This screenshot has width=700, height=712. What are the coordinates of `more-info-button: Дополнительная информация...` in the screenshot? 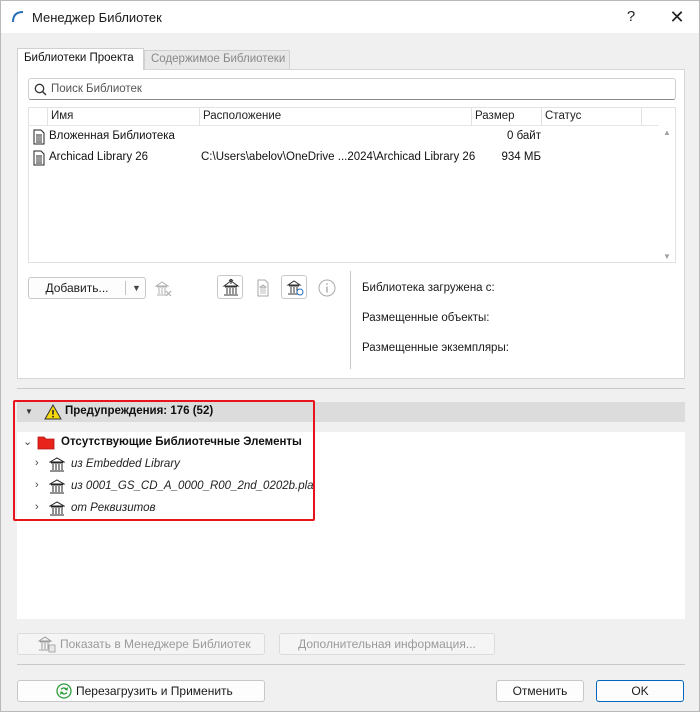 It's located at (387, 644).